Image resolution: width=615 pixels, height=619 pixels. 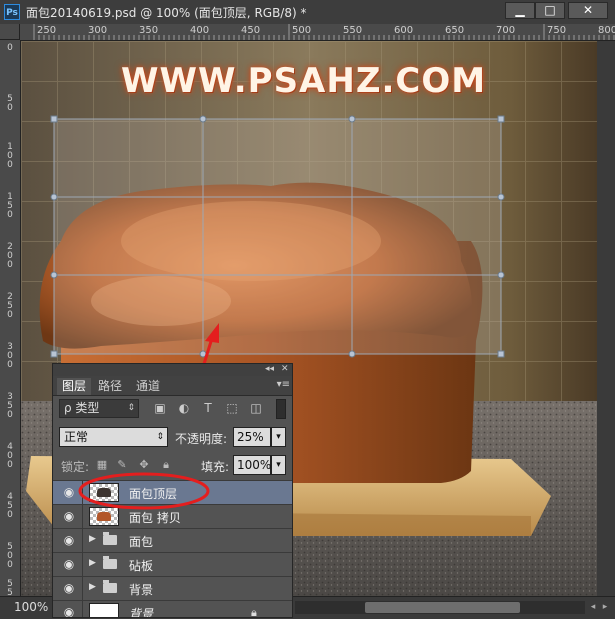 I want to click on tab-channels: 通道, so click(x=148, y=386).